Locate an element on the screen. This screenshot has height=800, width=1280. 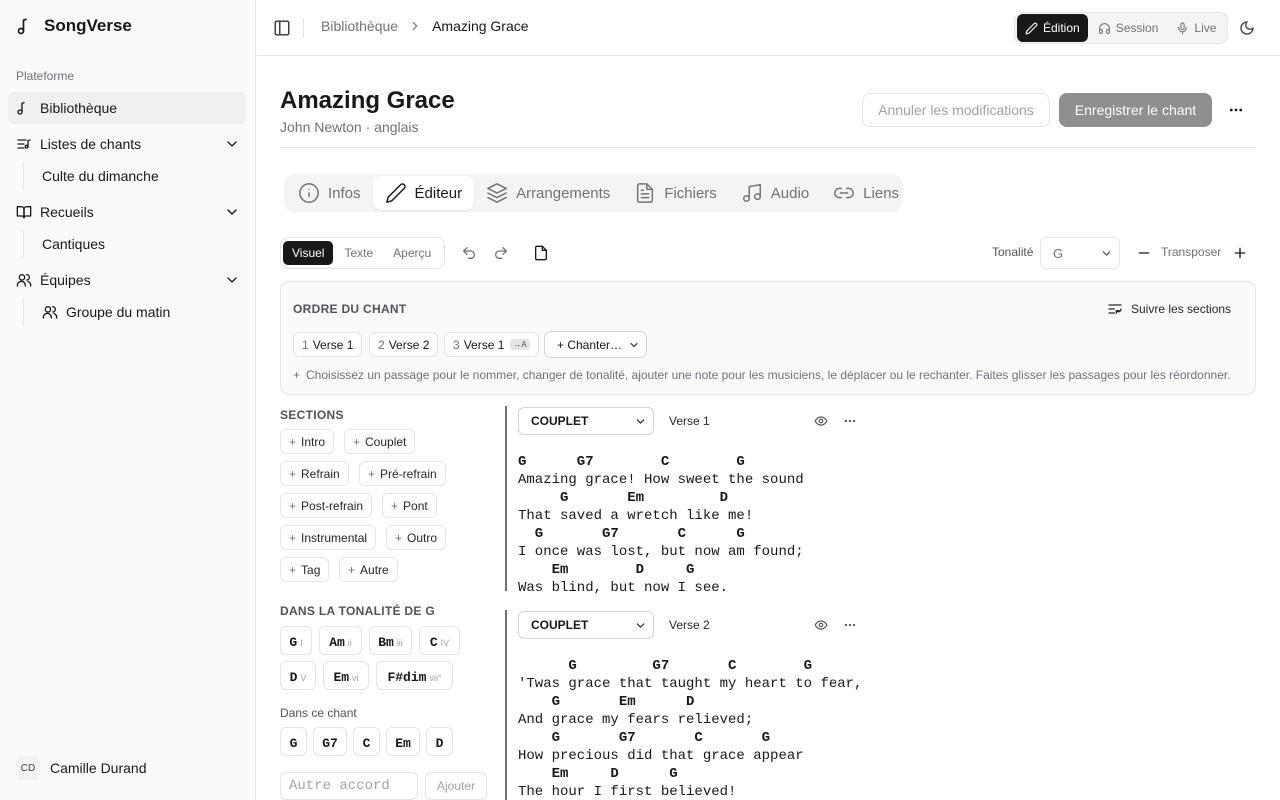
chord-line: G G7 C G is located at coordinates (631, 534).